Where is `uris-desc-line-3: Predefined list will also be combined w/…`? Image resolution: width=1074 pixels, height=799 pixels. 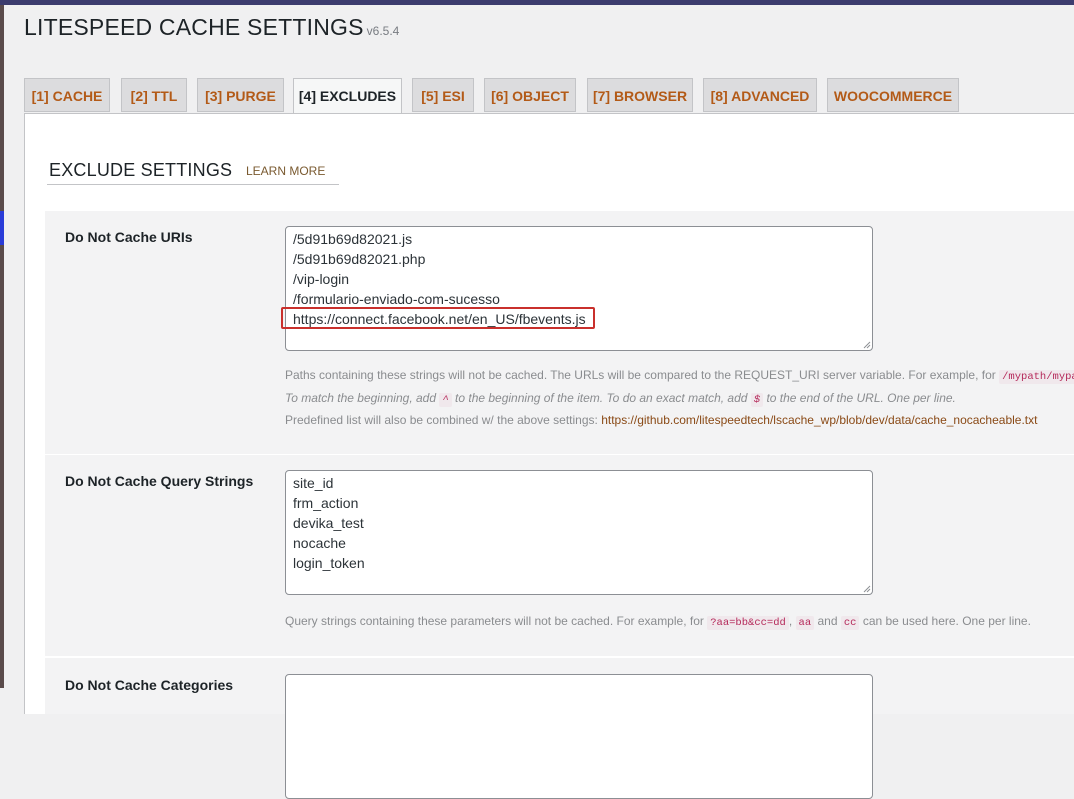
uris-desc-line-3: Predefined list will also be combined w/… is located at coordinates (679, 420).